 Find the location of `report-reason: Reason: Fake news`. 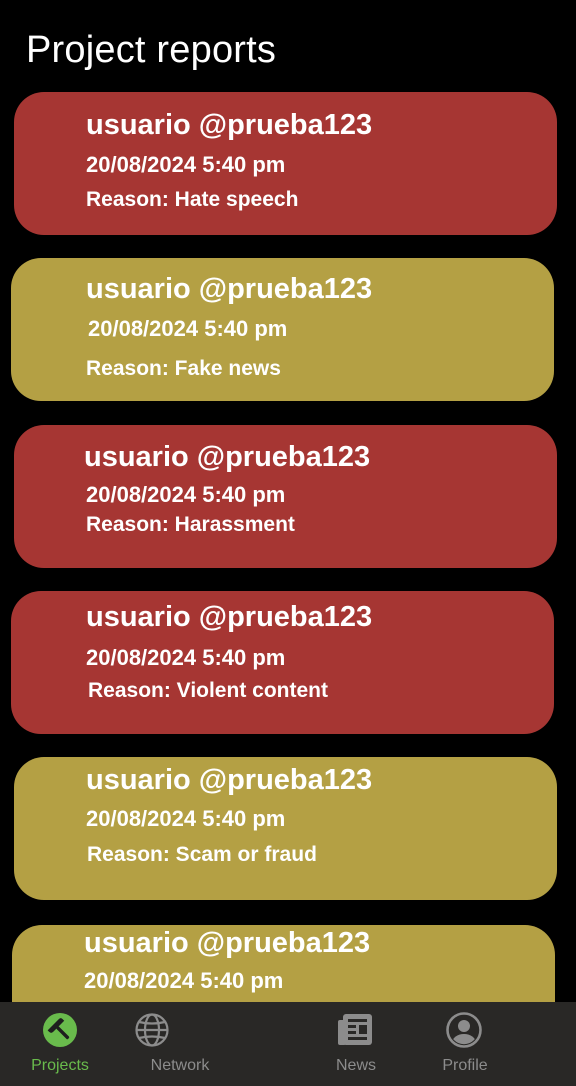

report-reason: Reason: Fake news is located at coordinates (183, 368).